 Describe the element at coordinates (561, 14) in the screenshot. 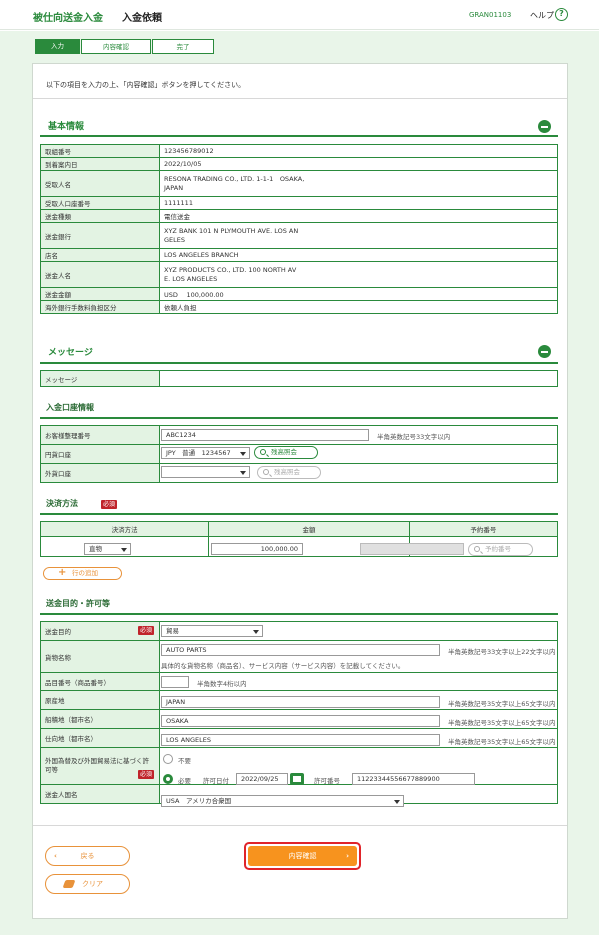

I see `help-icon: ?` at that location.